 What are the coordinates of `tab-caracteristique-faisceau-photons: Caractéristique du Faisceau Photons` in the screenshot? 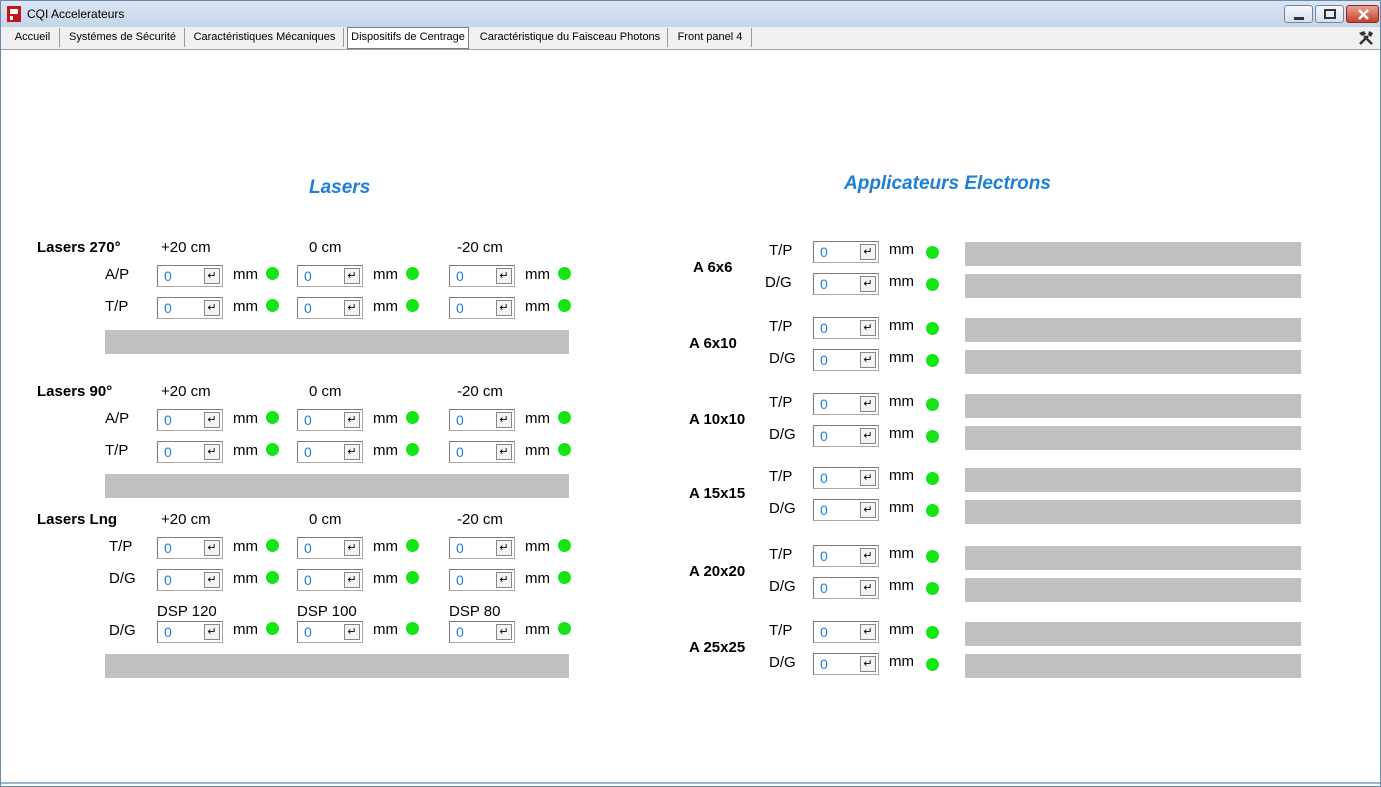 It's located at (570, 37).